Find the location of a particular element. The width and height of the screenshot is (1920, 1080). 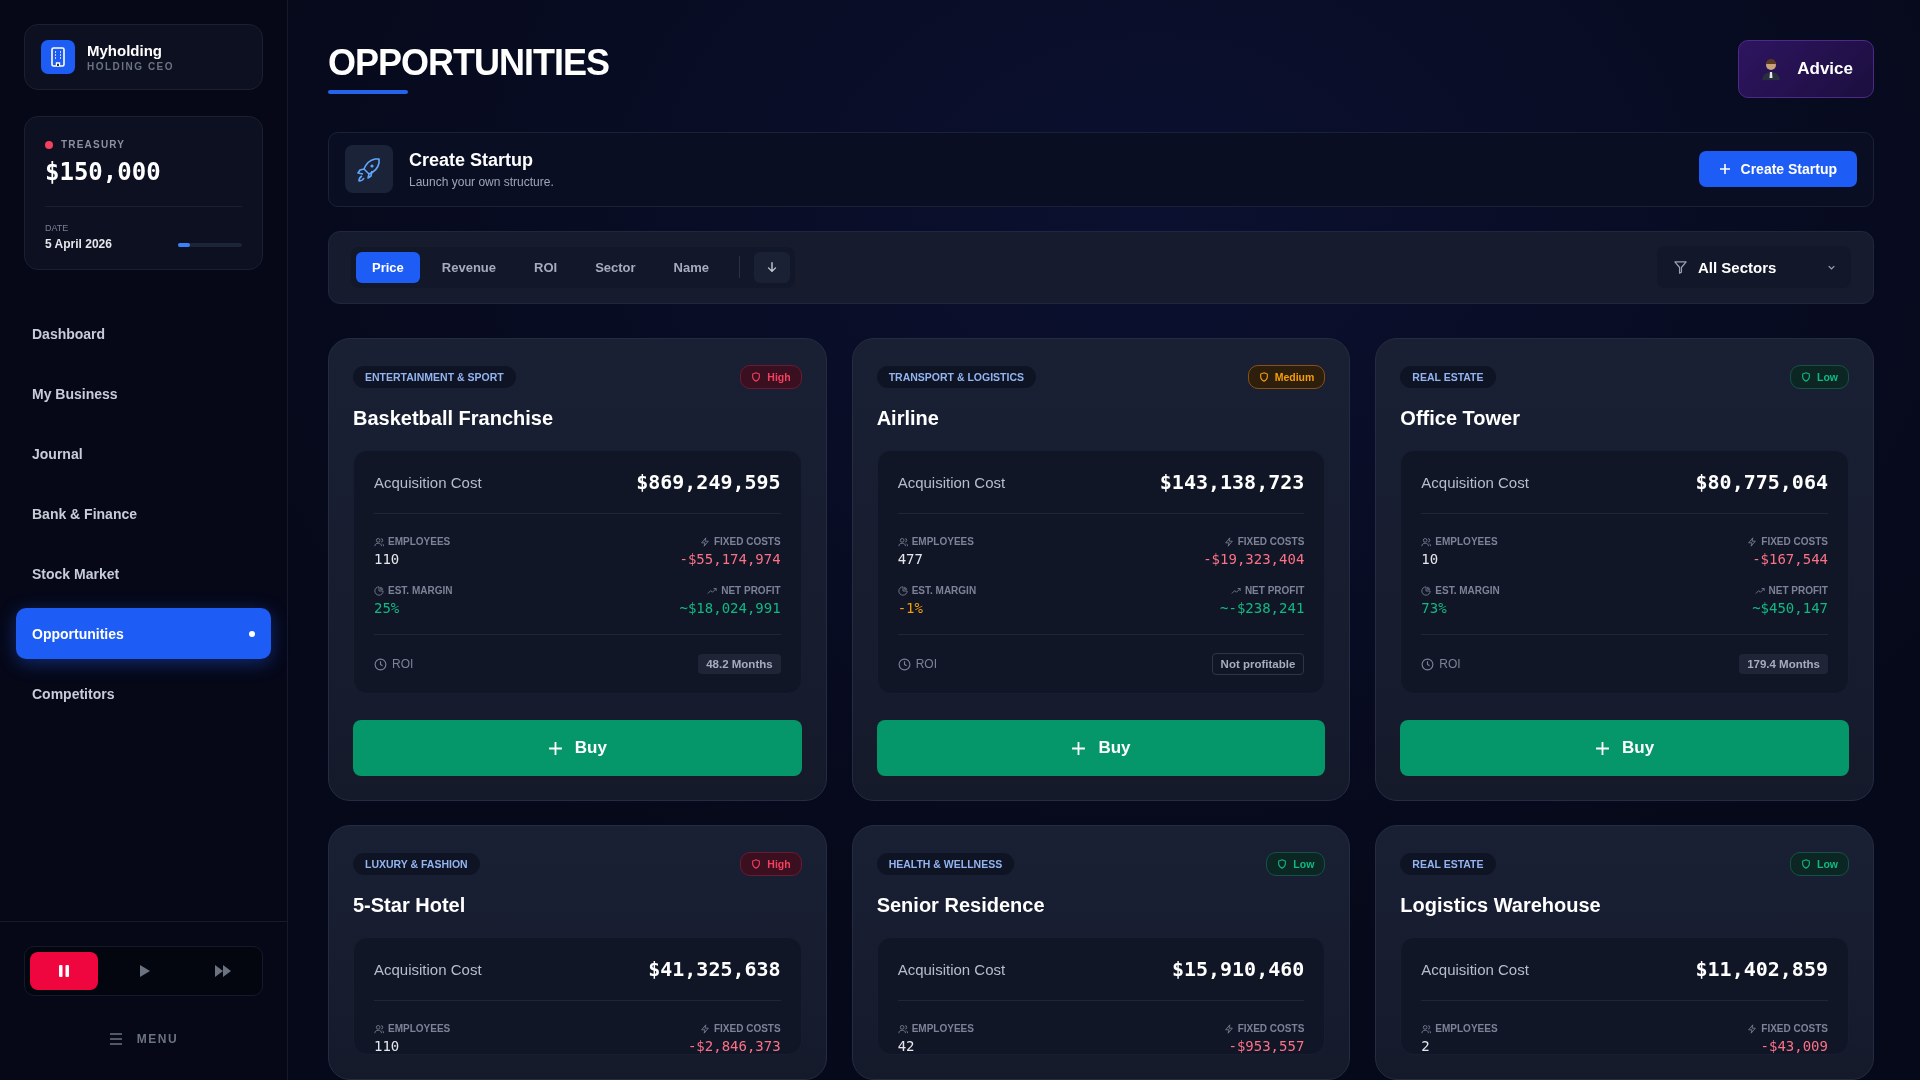

company-role: HOLDING CEO is located at coordinates (131, 66).